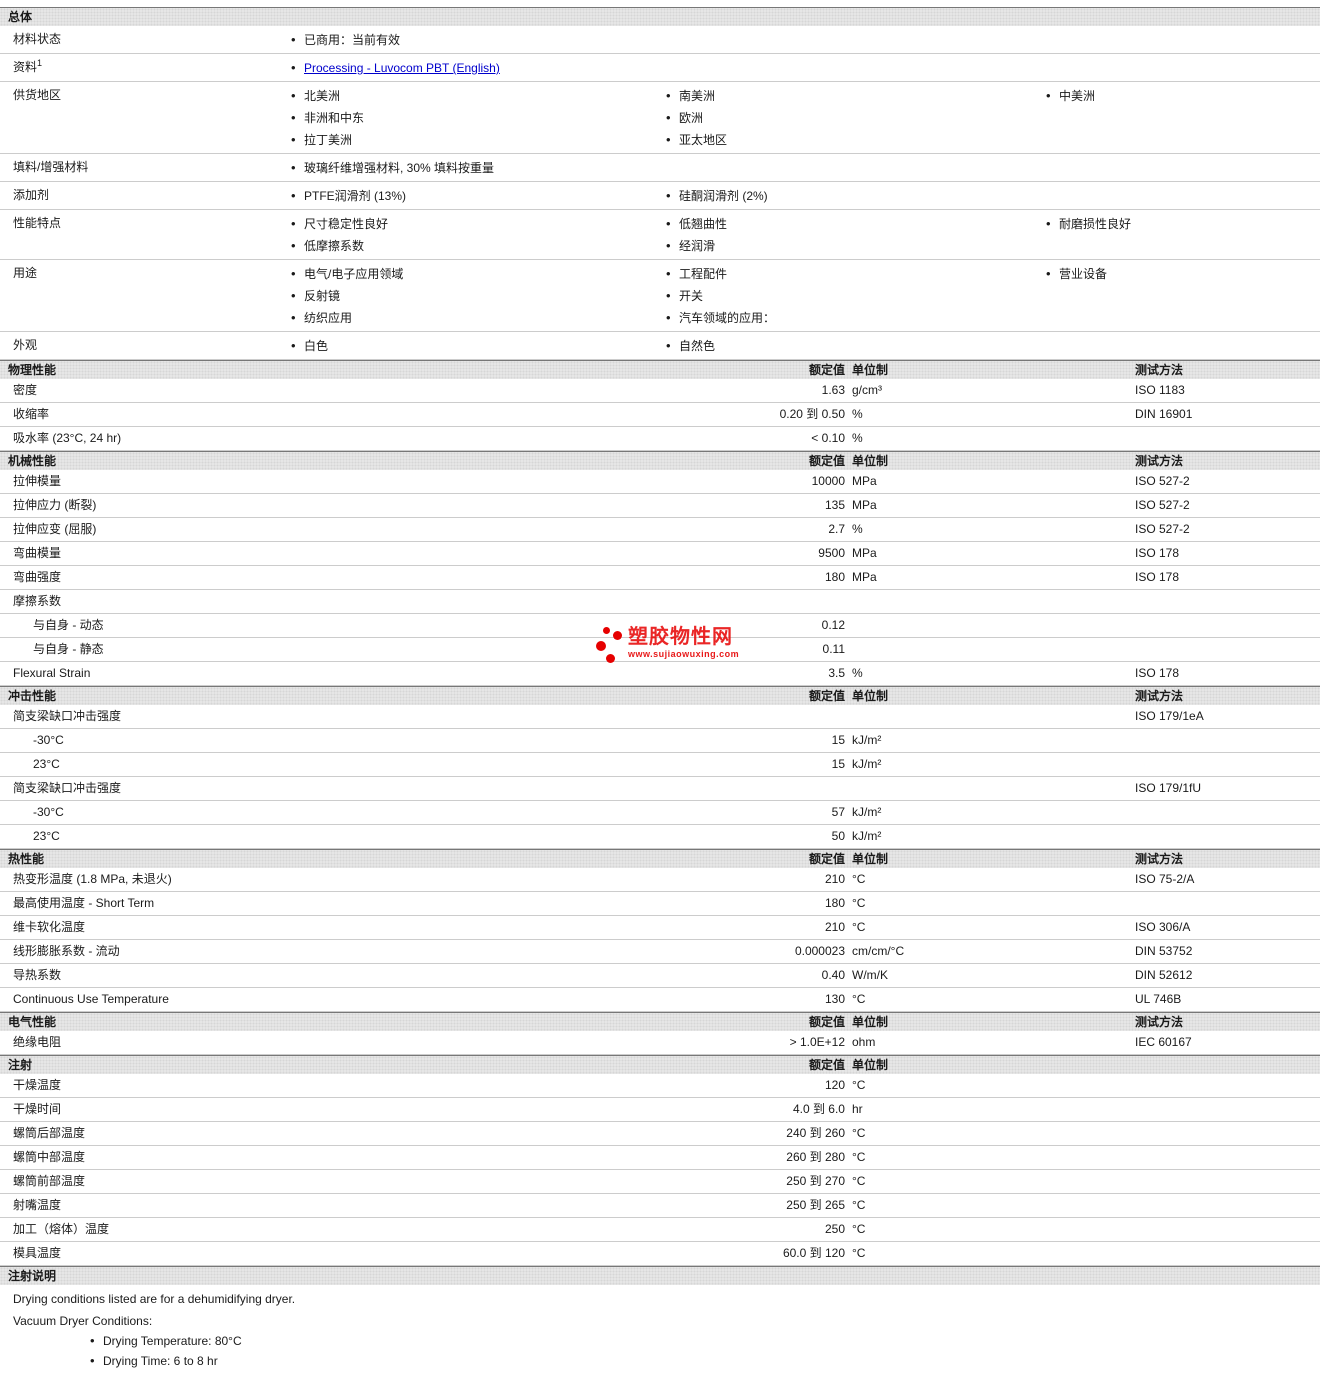 This screenshot has height=1375, width=1320. What do you see at coordinates (660, 789) in the screenshot?
I see `property-row: 简支梁缺口冲击强度 ISO 179/1fU` at bounding box center [660, 789].